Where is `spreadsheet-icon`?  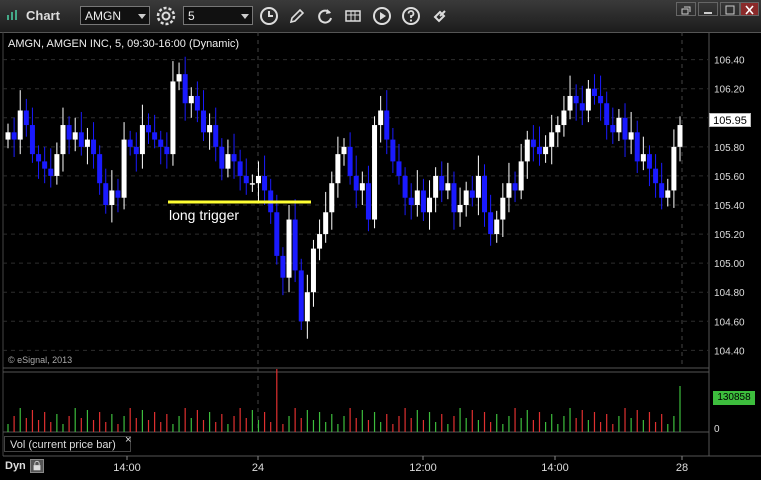 spreadsheet-icon is located at coordinates (353, 16).